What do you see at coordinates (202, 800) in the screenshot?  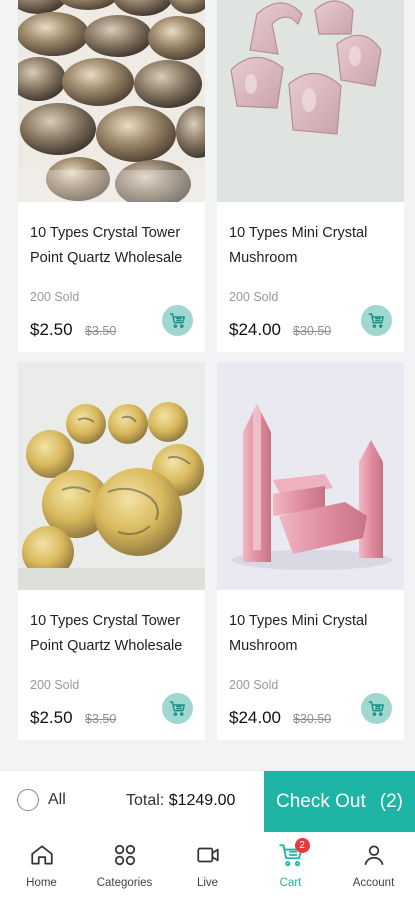 I see `total-amount: $1249.00` at bounding box center [202, 800].